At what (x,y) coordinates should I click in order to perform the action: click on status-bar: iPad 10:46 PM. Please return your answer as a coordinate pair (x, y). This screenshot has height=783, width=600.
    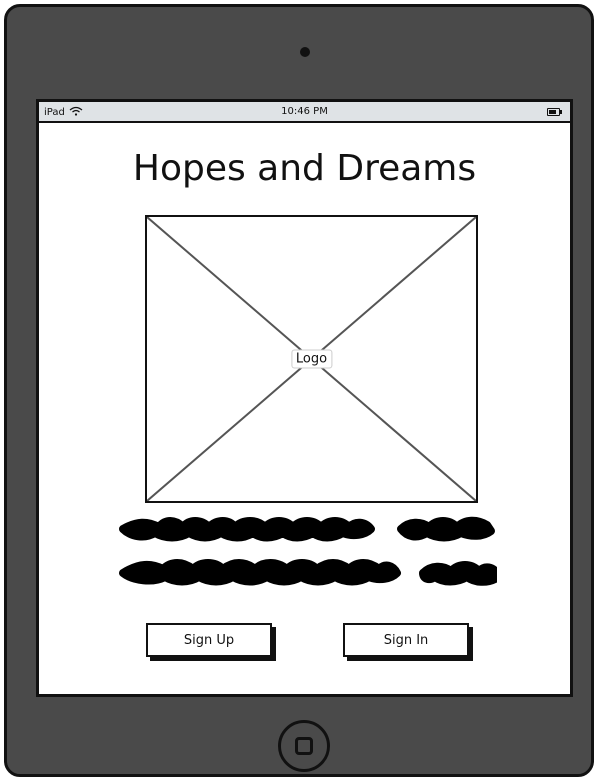
    Looking at the image, I should click on (304, 112).